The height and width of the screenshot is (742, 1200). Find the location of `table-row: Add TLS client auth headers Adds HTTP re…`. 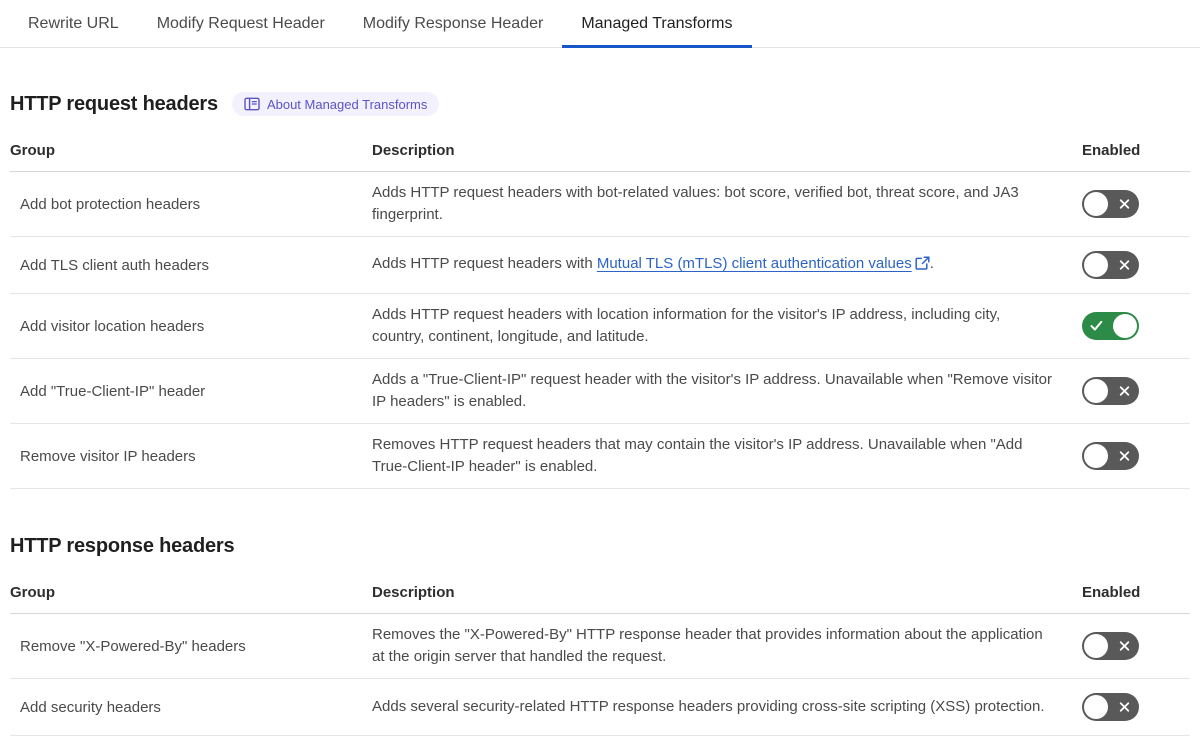

table-row: Add TLS client auth headers Adds HTTP re… is located at coordinates (600, 265).